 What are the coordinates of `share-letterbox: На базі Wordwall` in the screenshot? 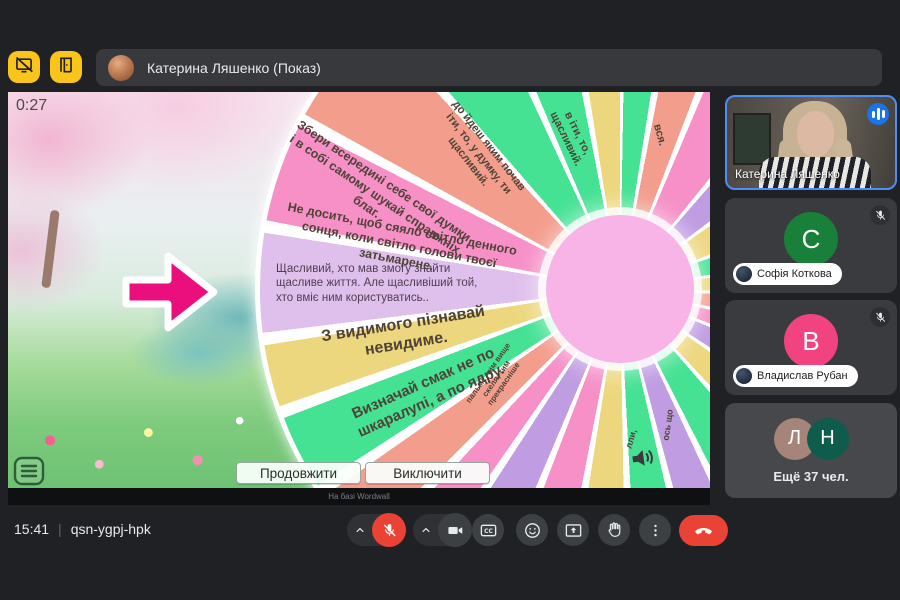 It's located at (359, 496).